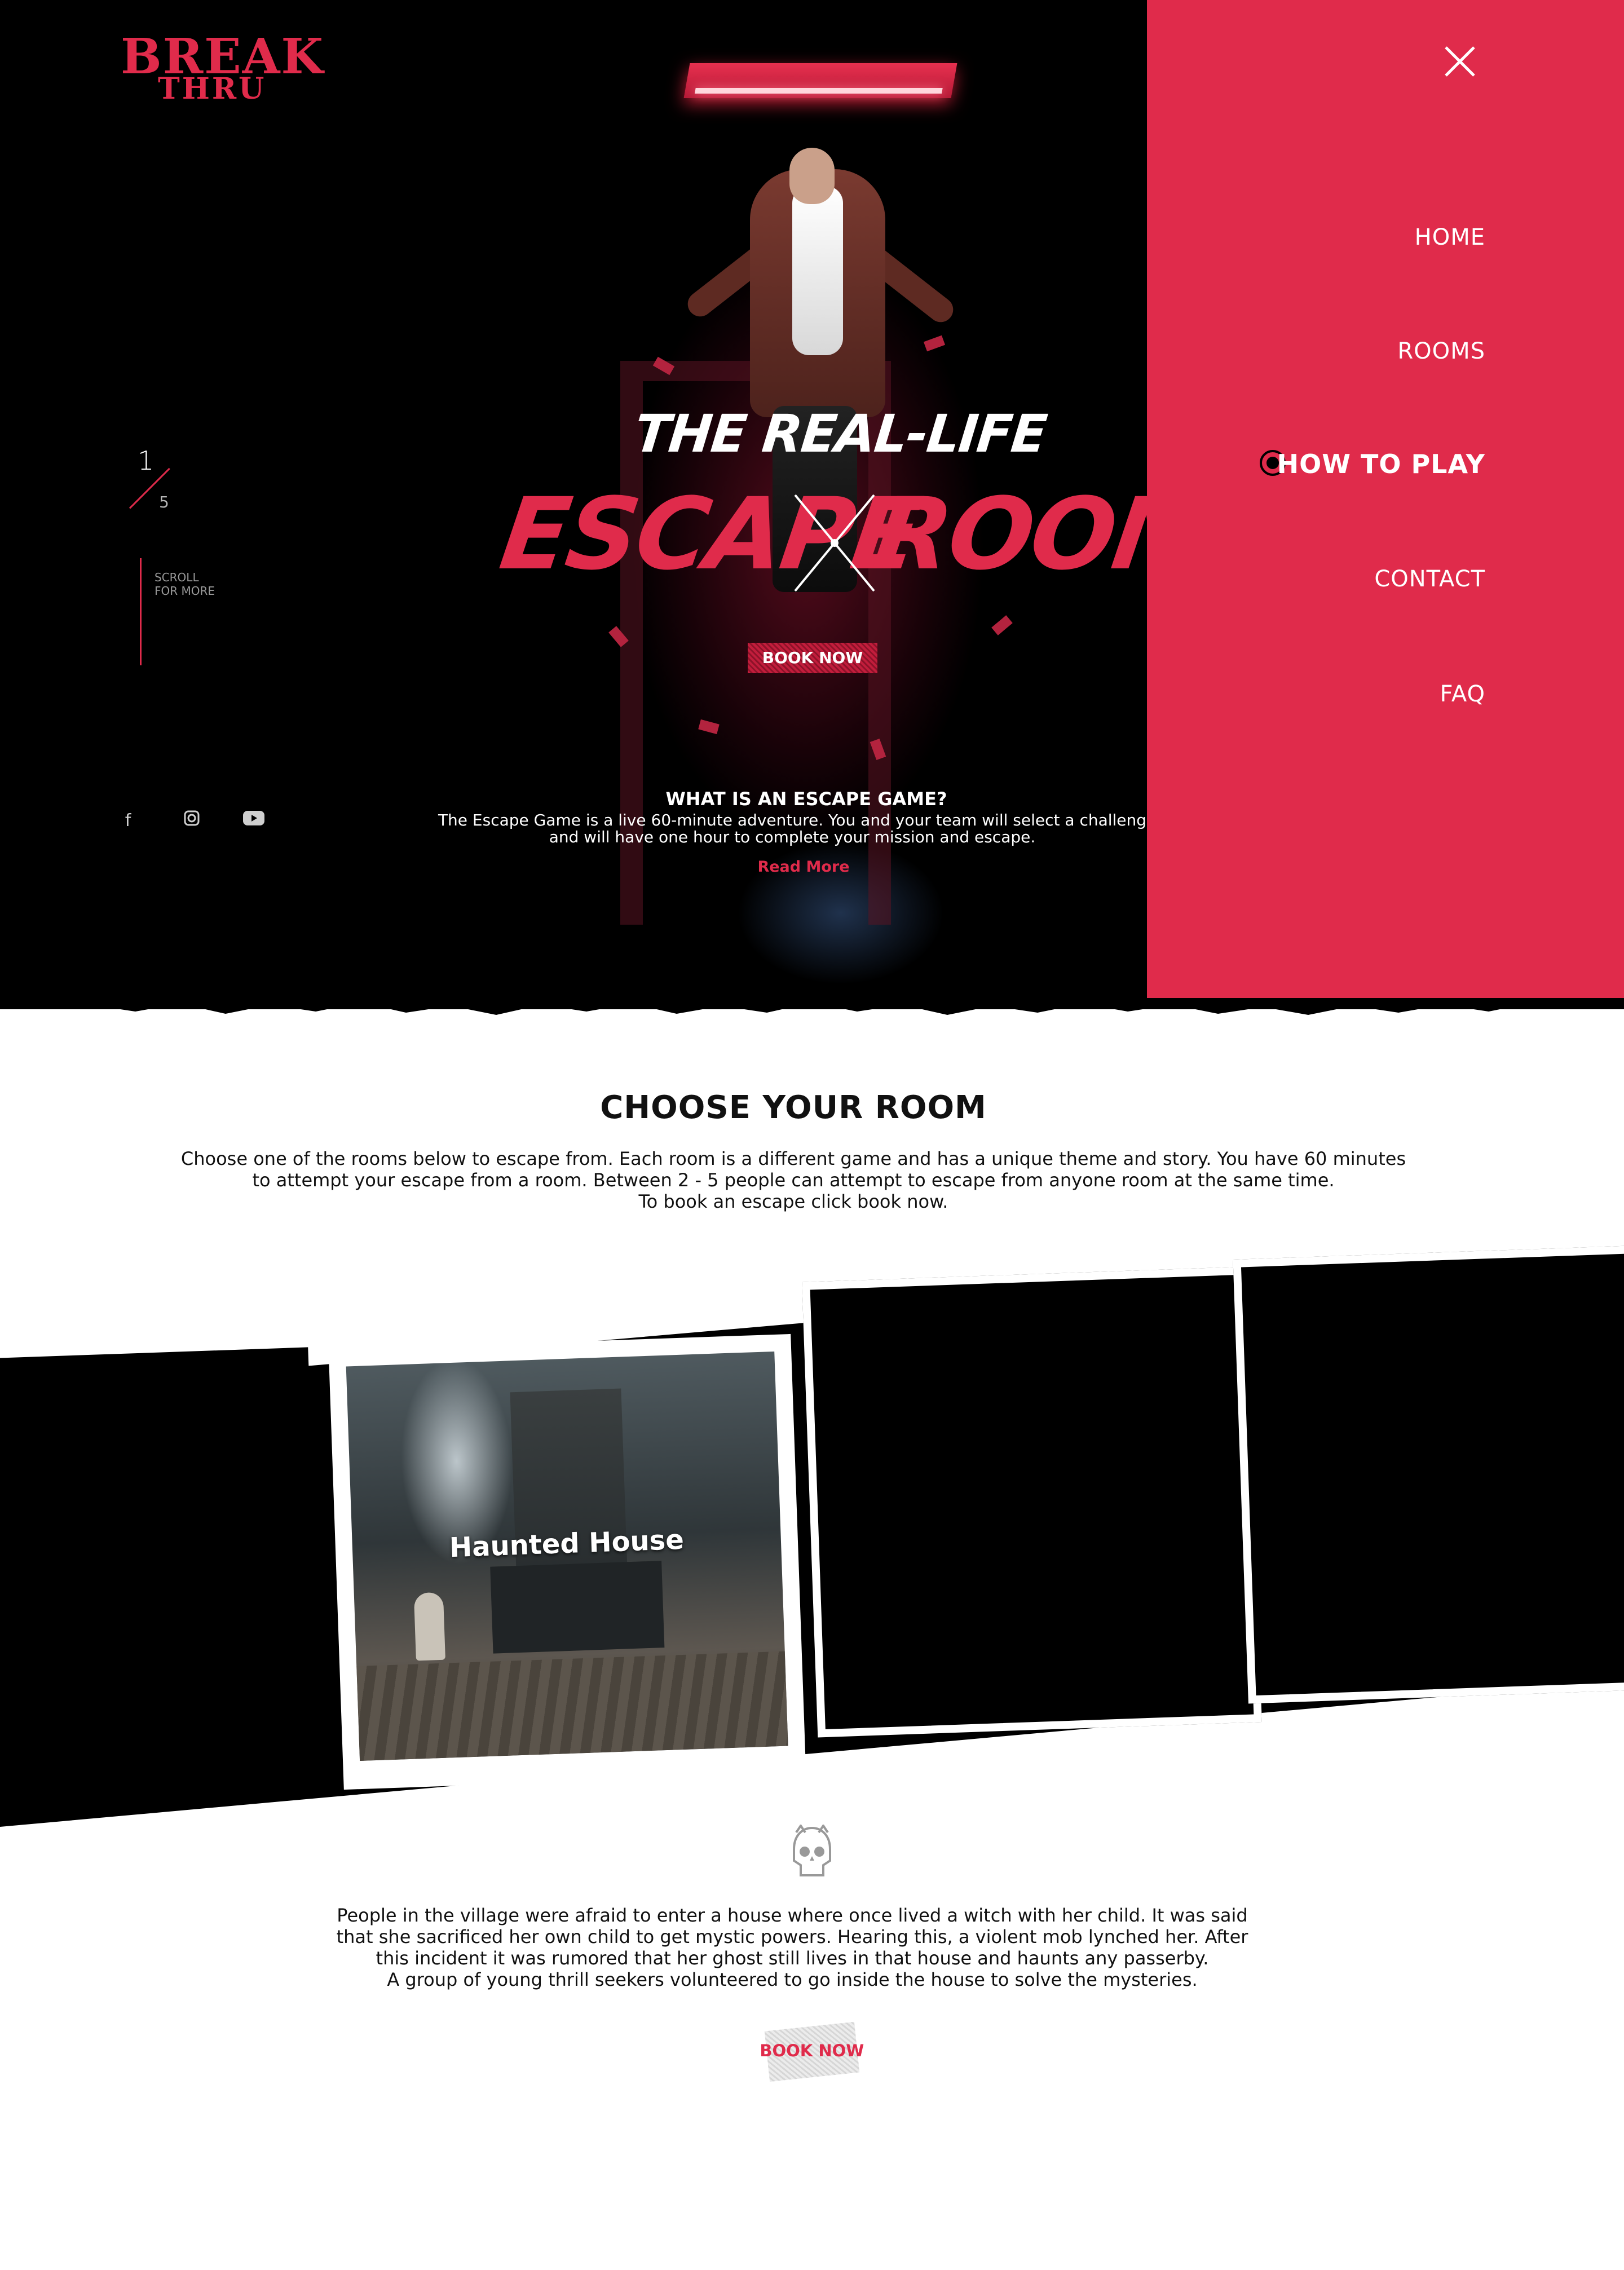 This screenshot has width=1624, height=2270. I want to click on hero-headline: ESCAPE ROOM, so click(856, 534).